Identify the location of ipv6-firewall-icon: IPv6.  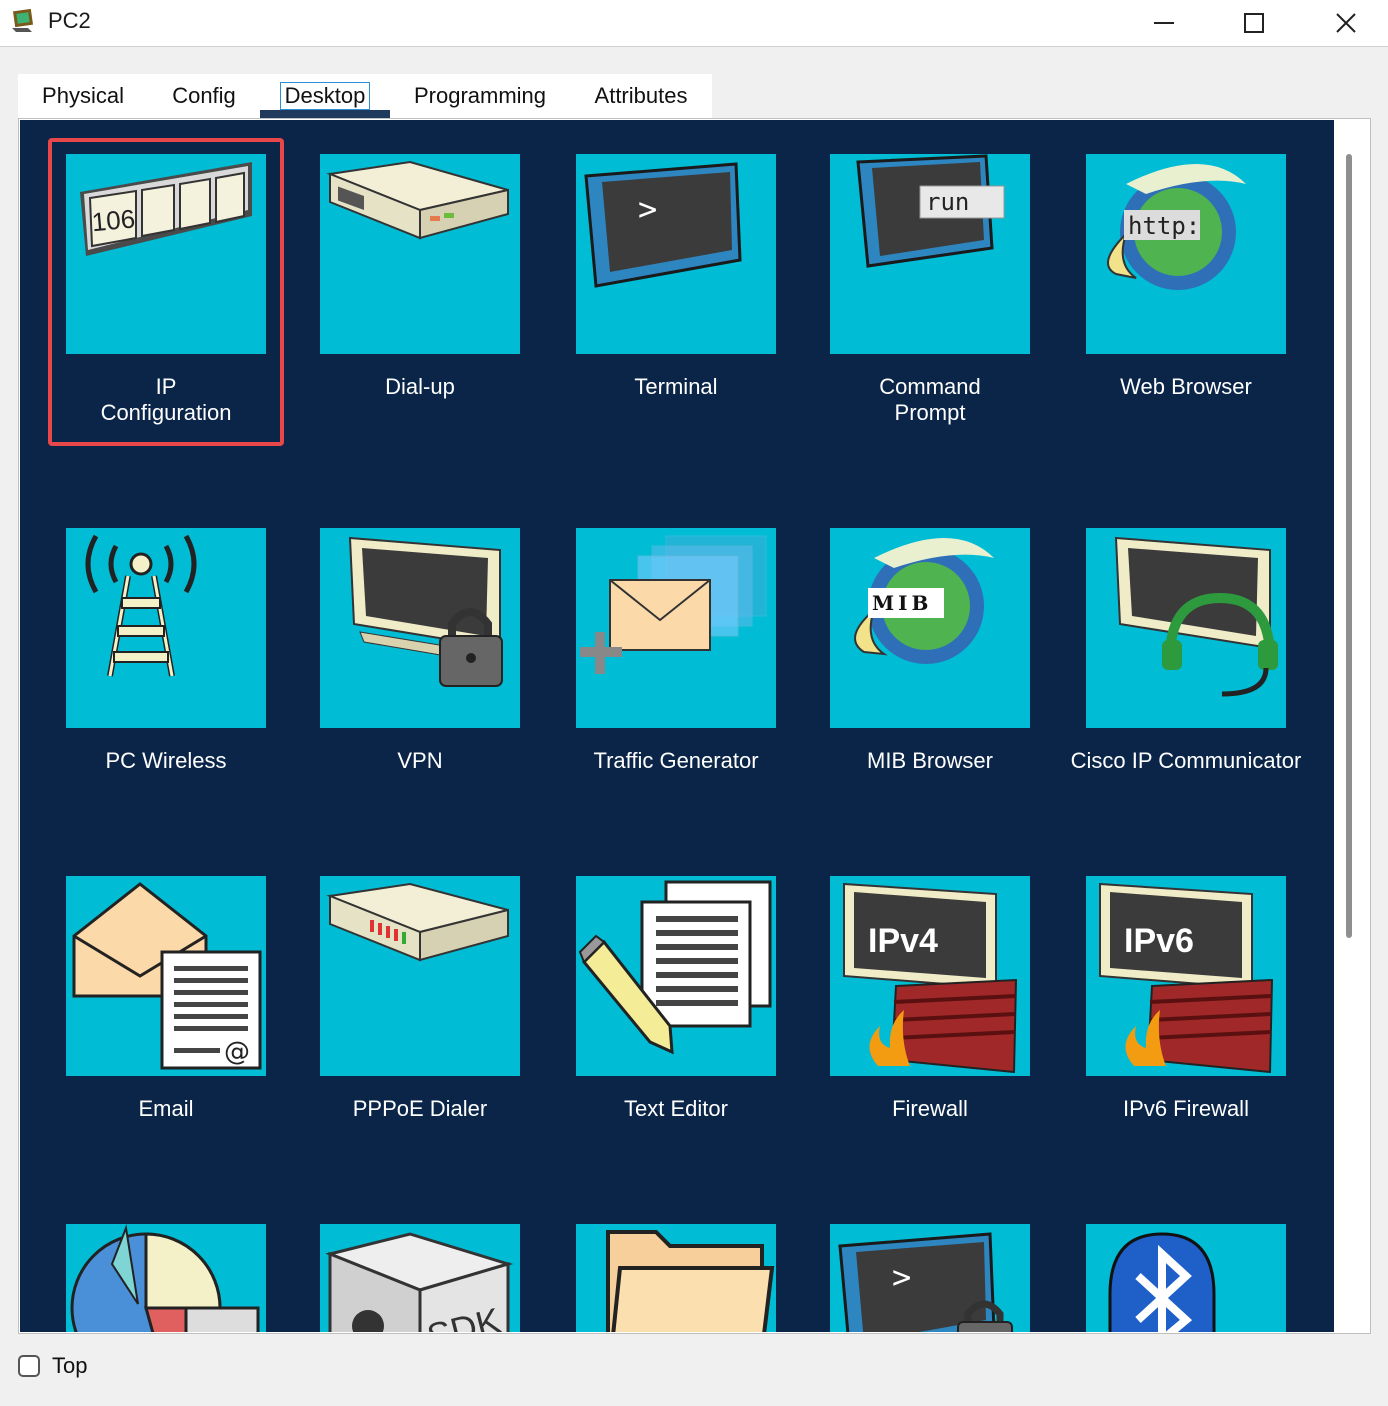
(1186, 976).